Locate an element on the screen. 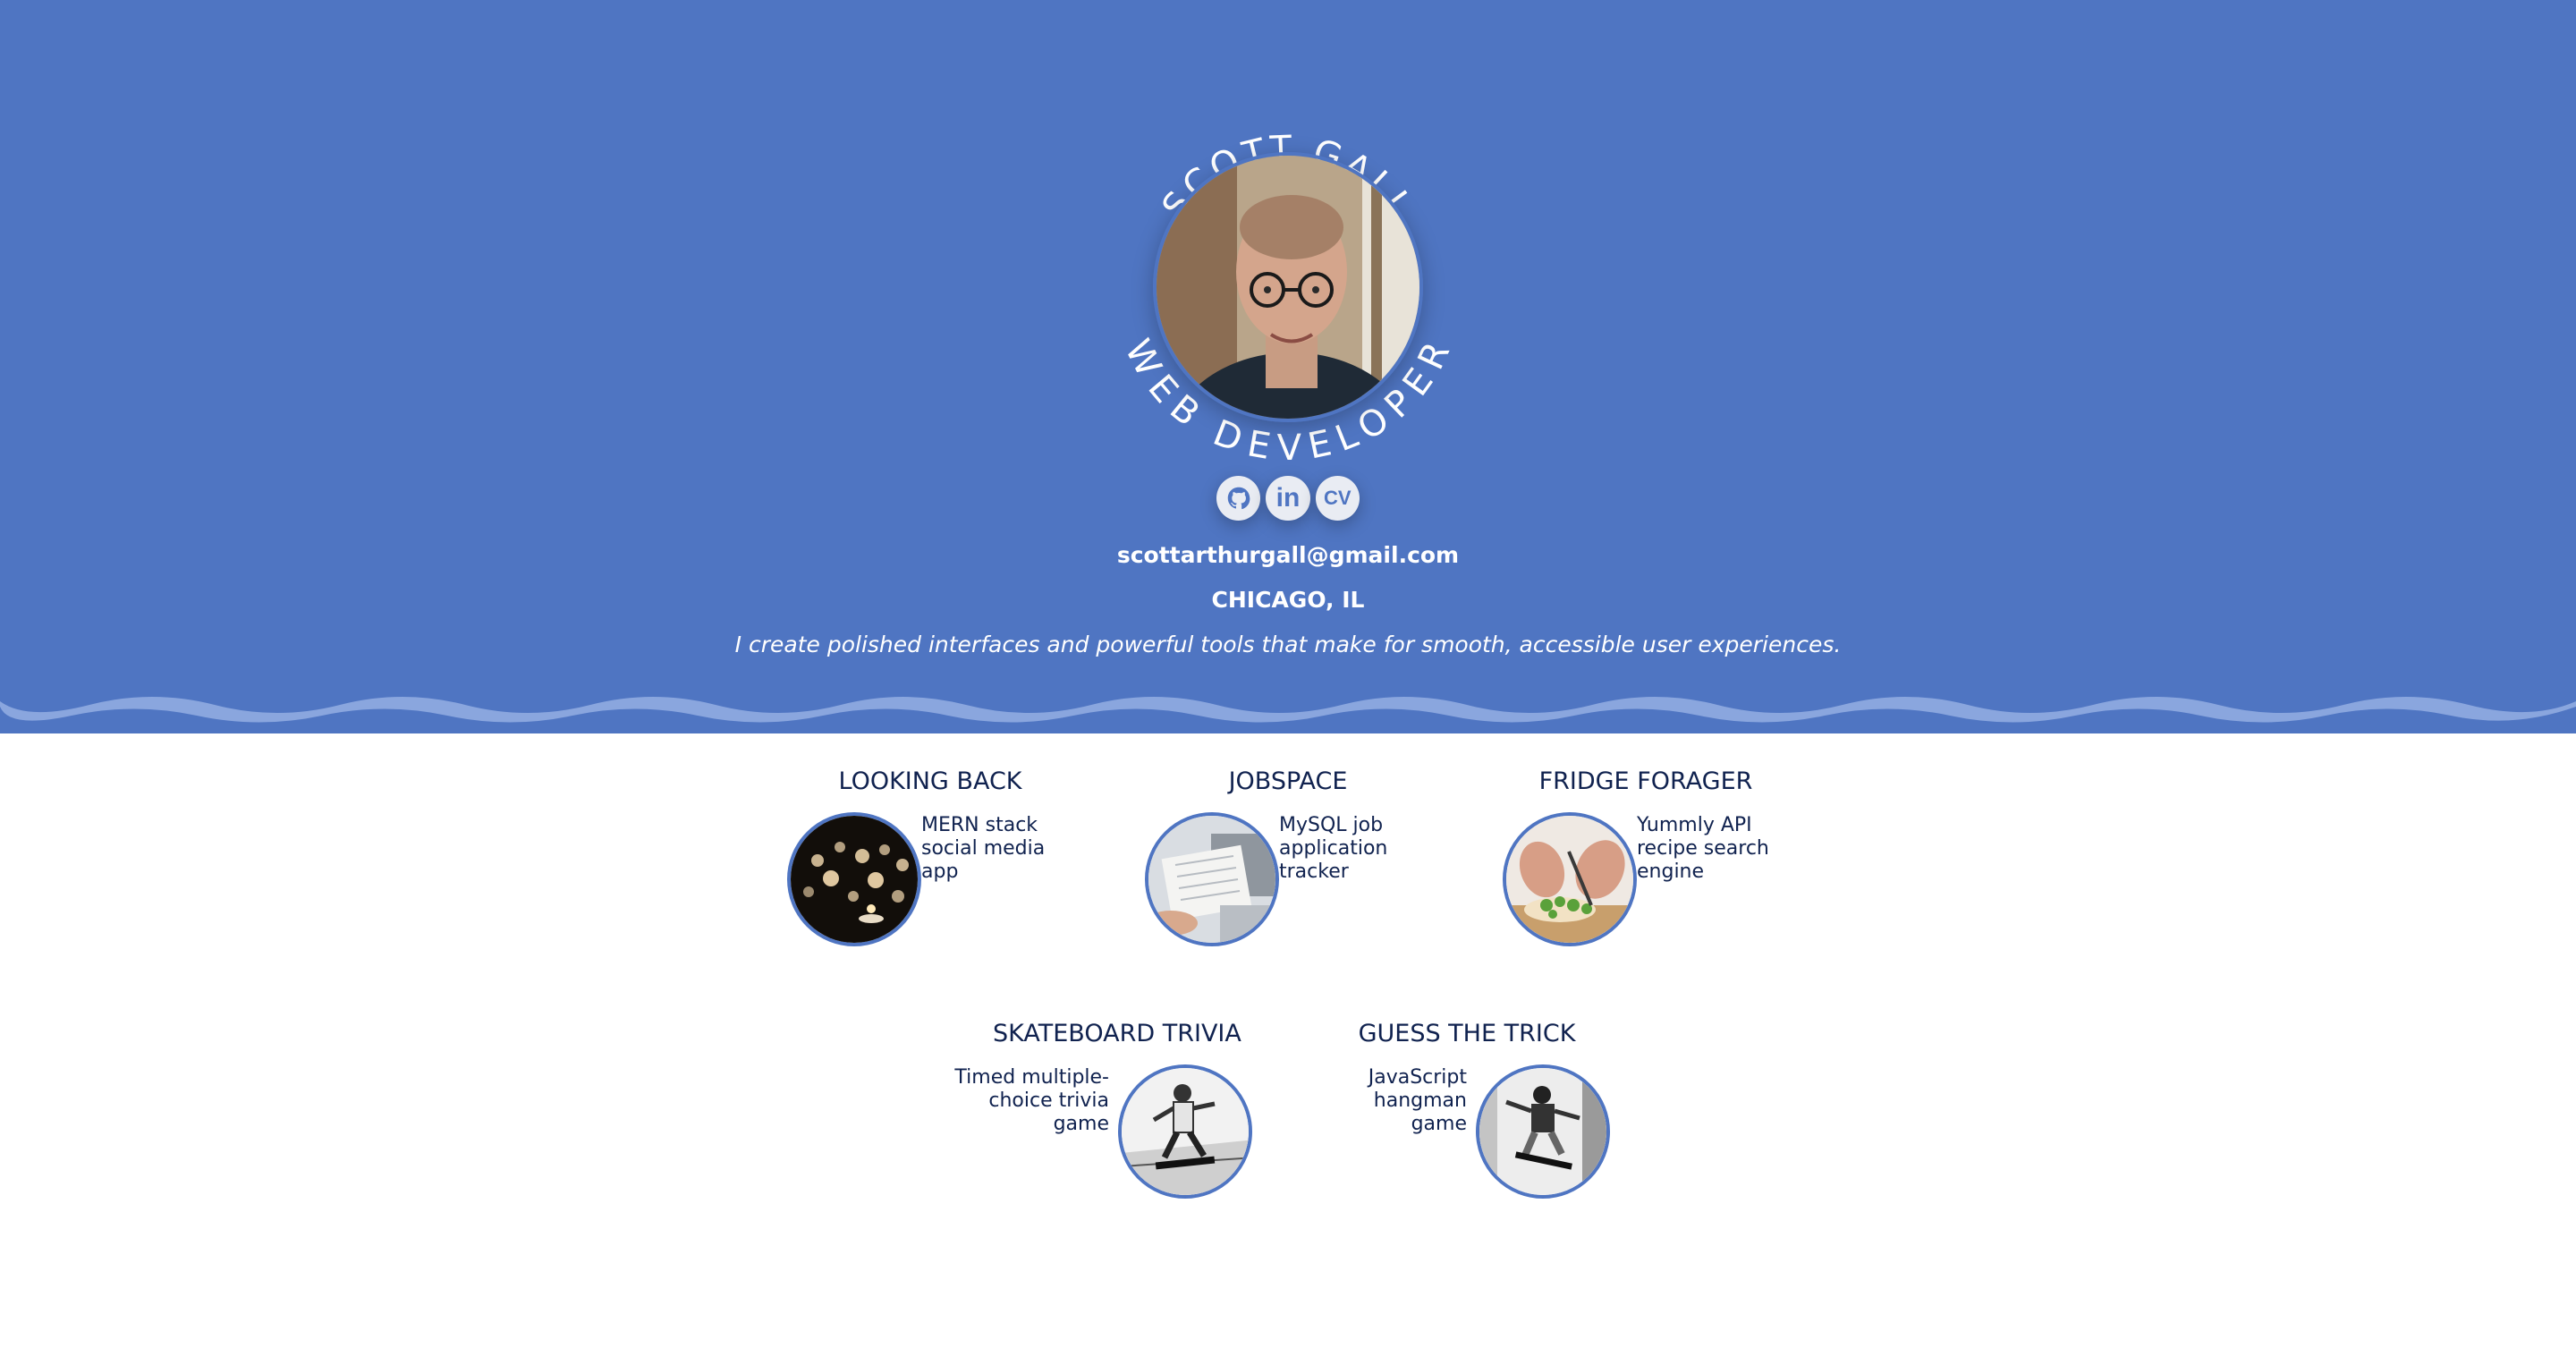 This screenshot has width=2576, height=1365. linkedin-icon: in is located at coordinates (1288, 498).